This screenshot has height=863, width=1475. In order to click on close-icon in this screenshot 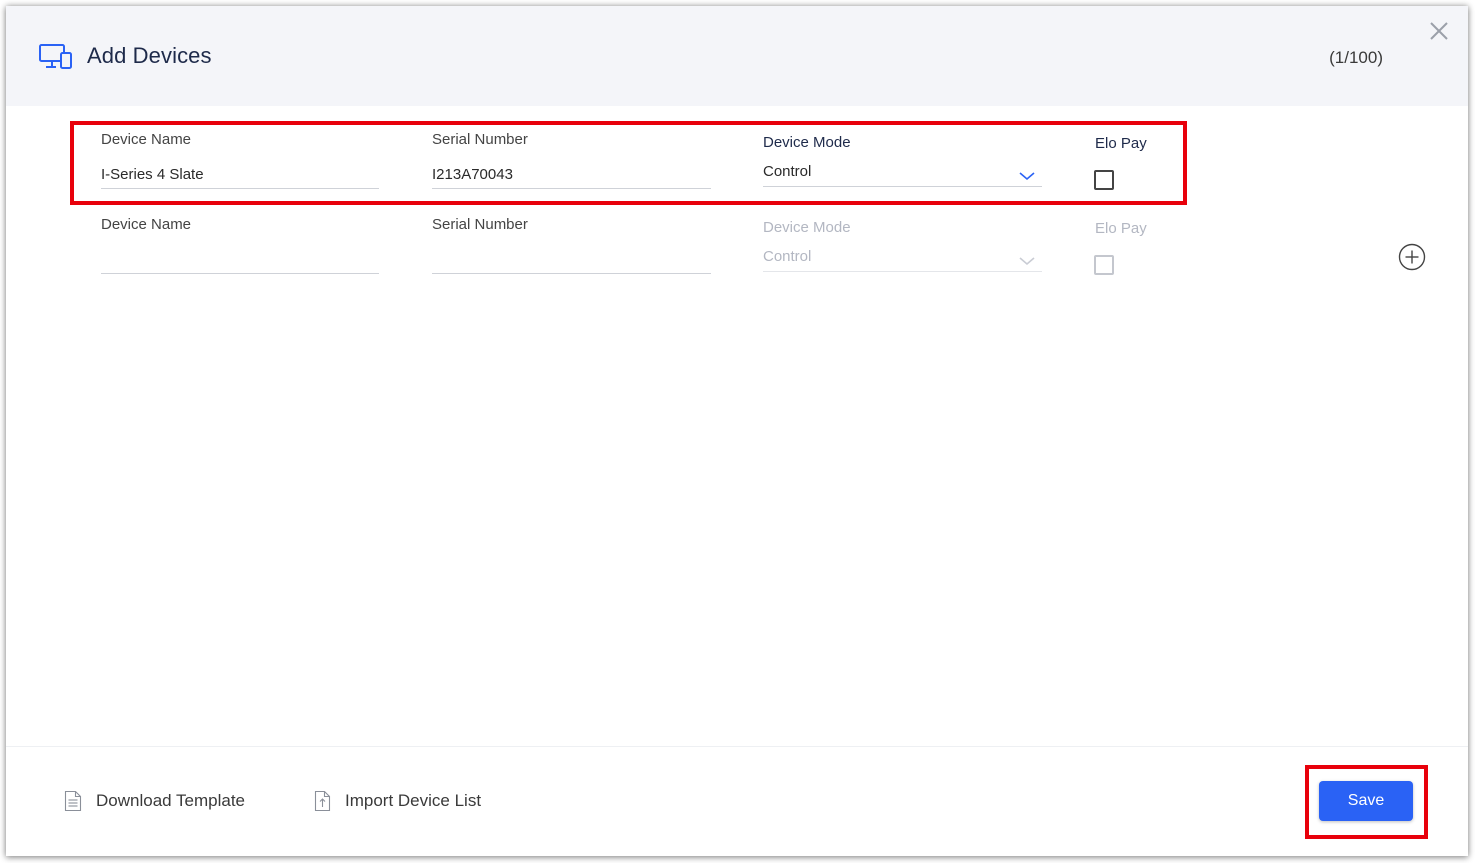, I will do `click(1439, 33)`.